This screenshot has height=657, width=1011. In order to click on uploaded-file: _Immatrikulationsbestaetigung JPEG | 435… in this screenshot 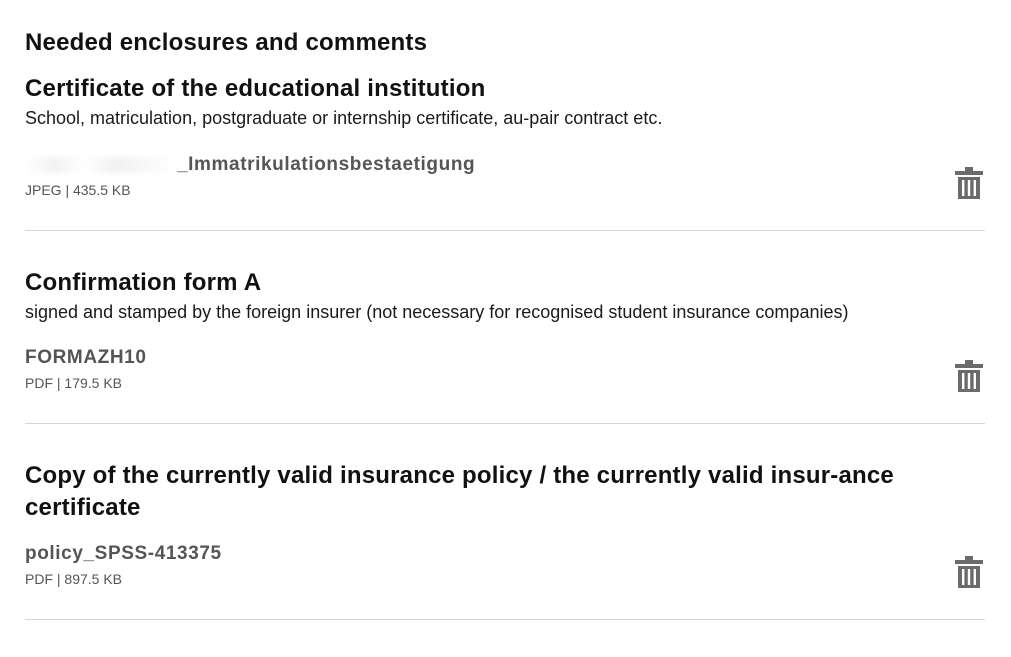, I will do `click(505, 191)`.